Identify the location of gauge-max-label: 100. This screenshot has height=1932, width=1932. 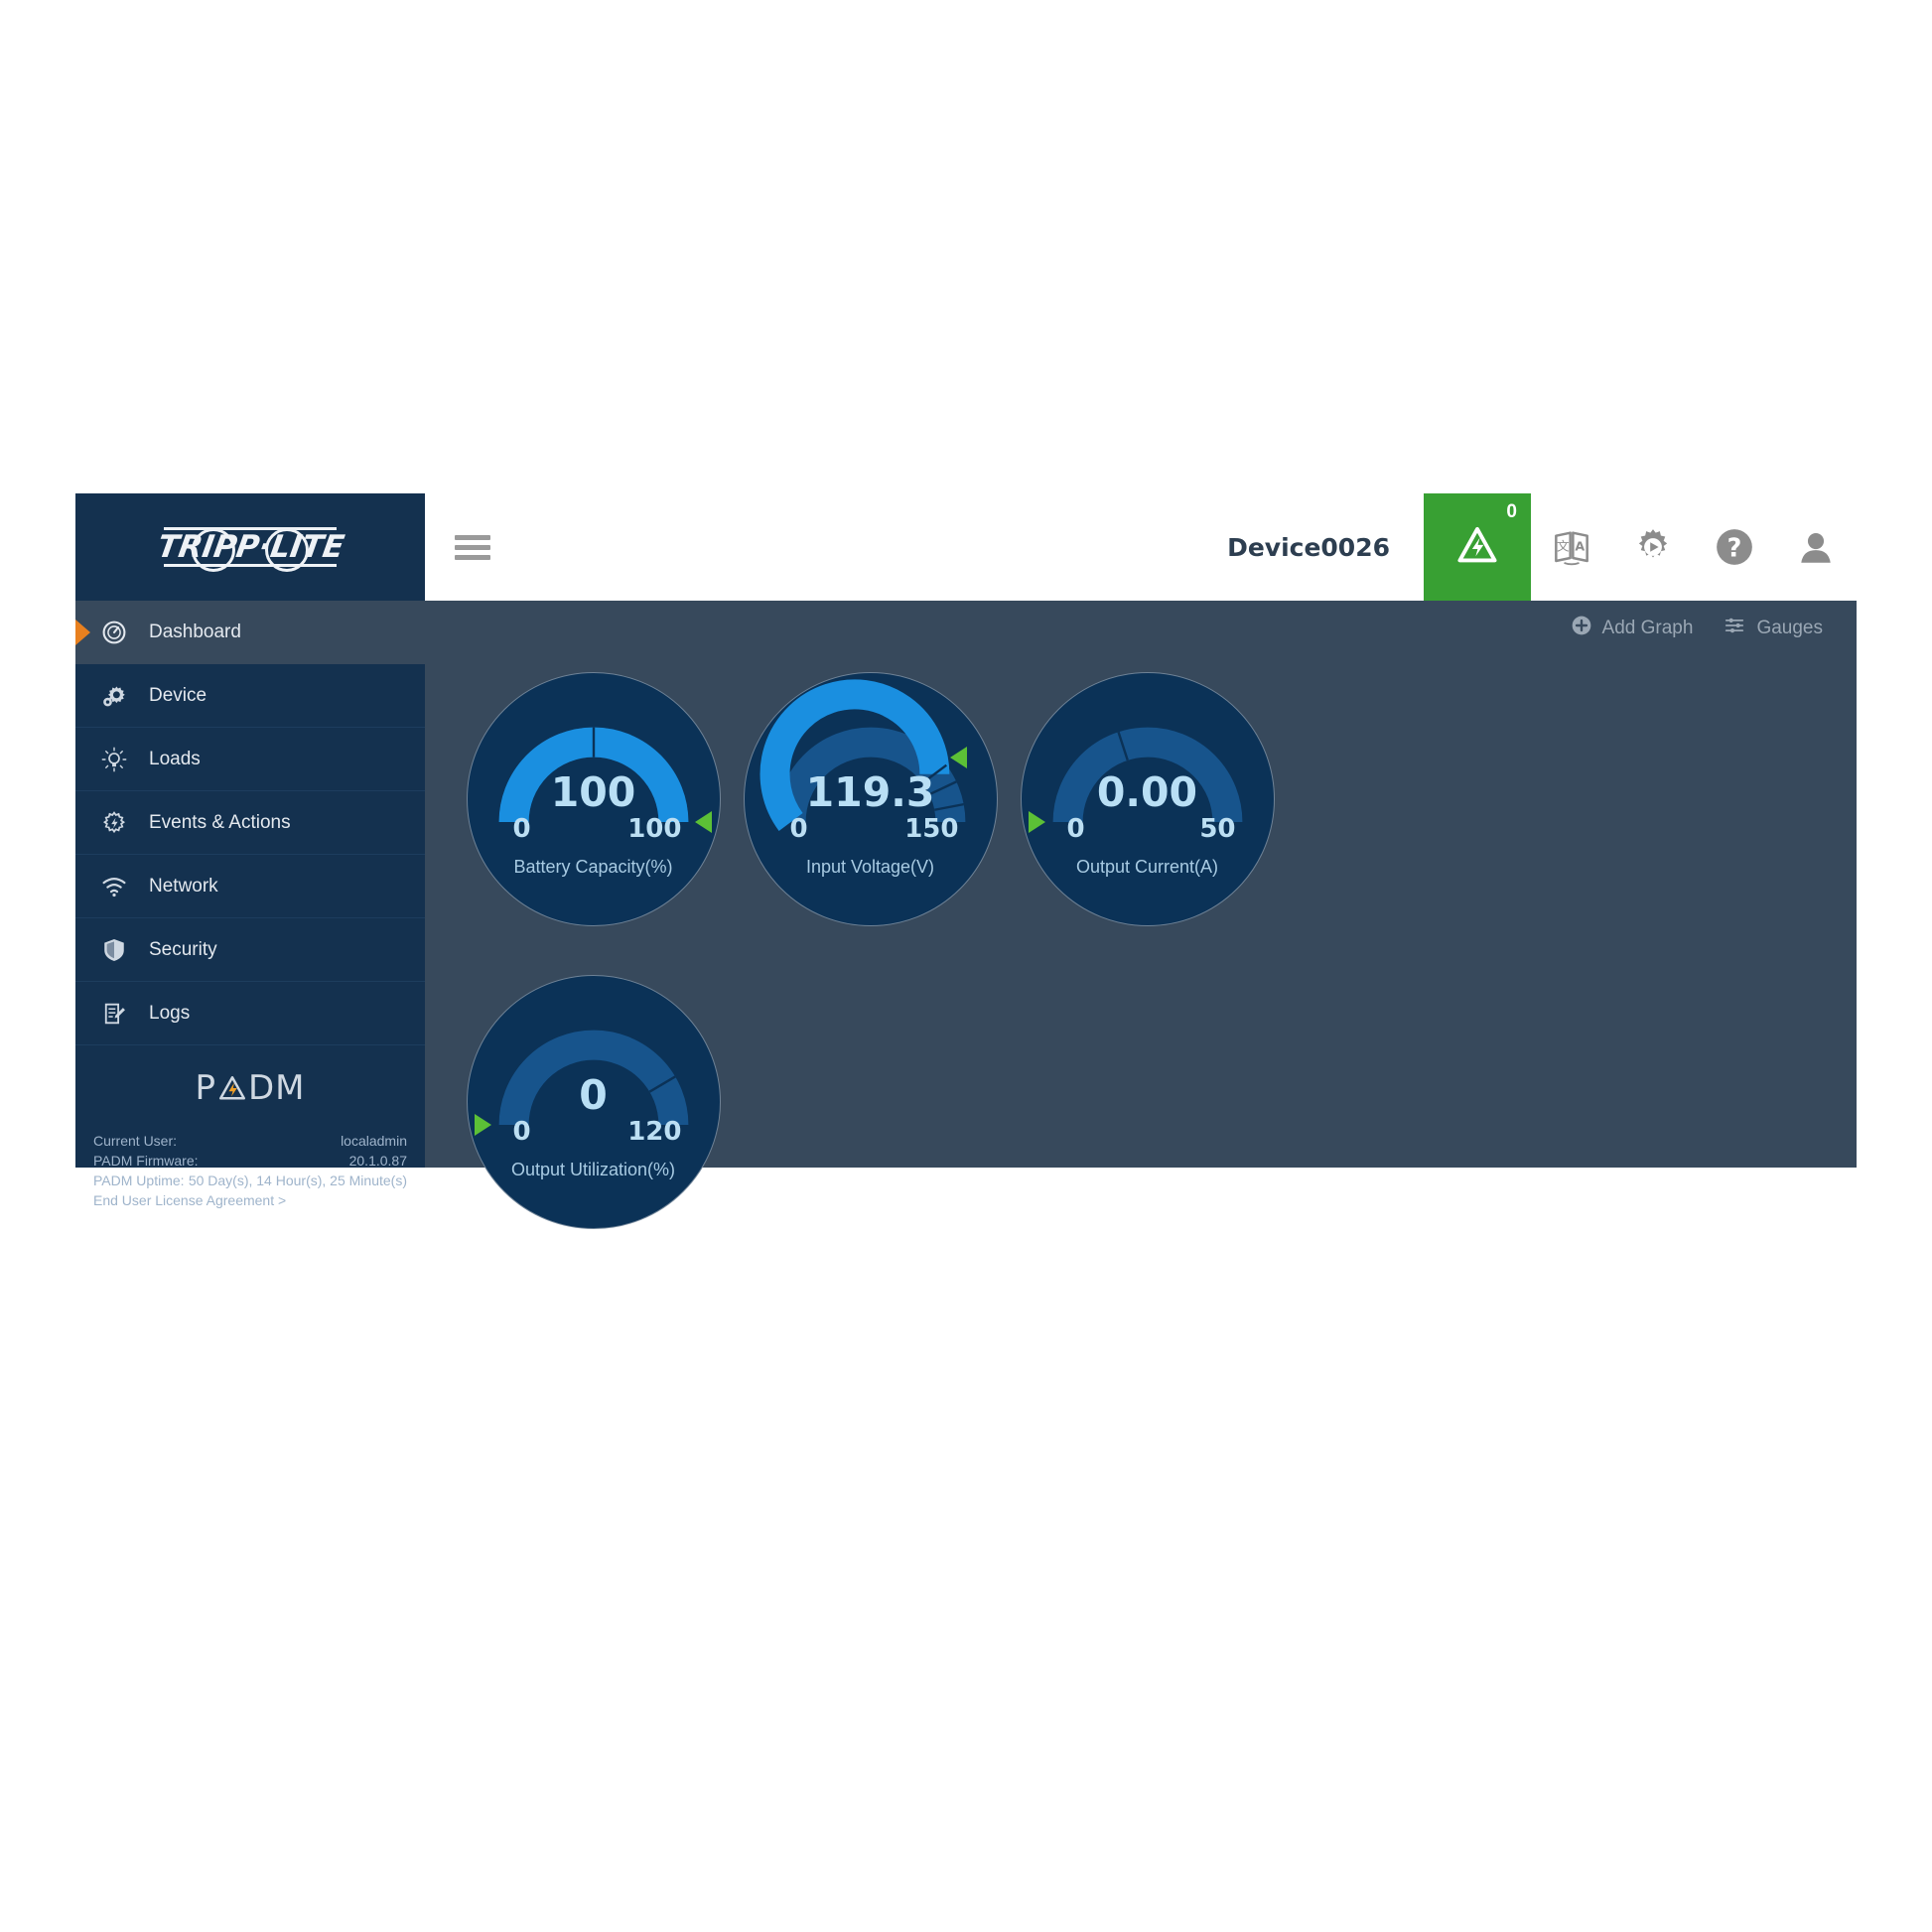
(654, 829).